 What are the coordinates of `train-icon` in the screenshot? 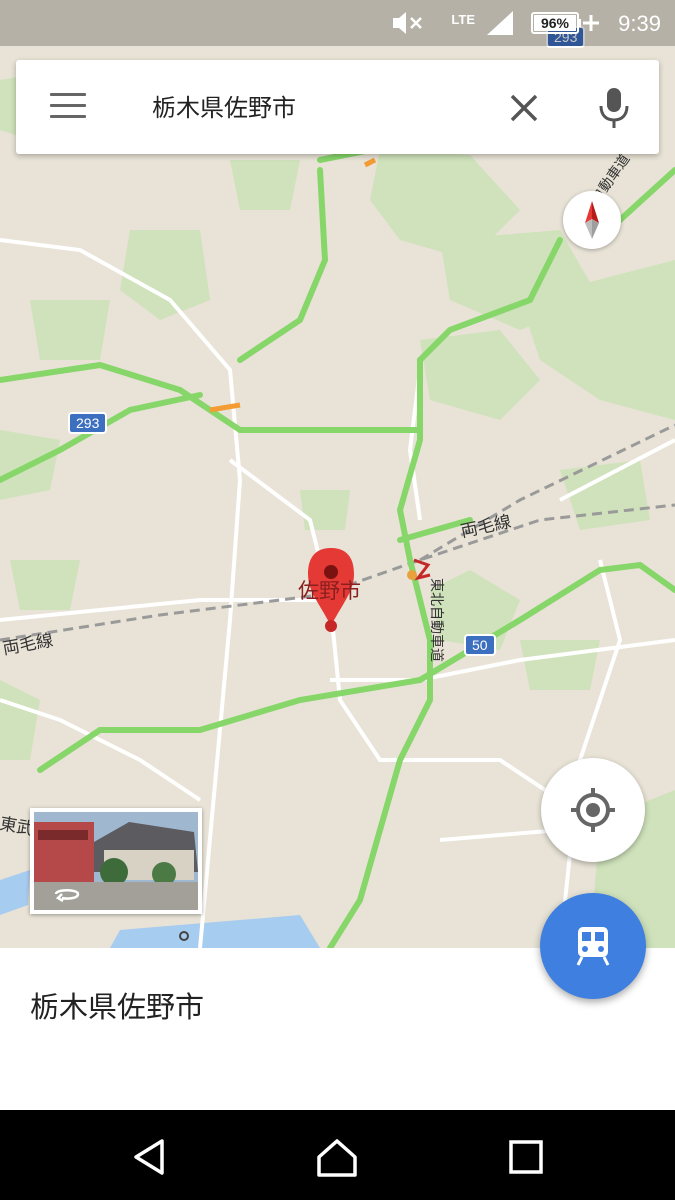 It's located at (593, 946).